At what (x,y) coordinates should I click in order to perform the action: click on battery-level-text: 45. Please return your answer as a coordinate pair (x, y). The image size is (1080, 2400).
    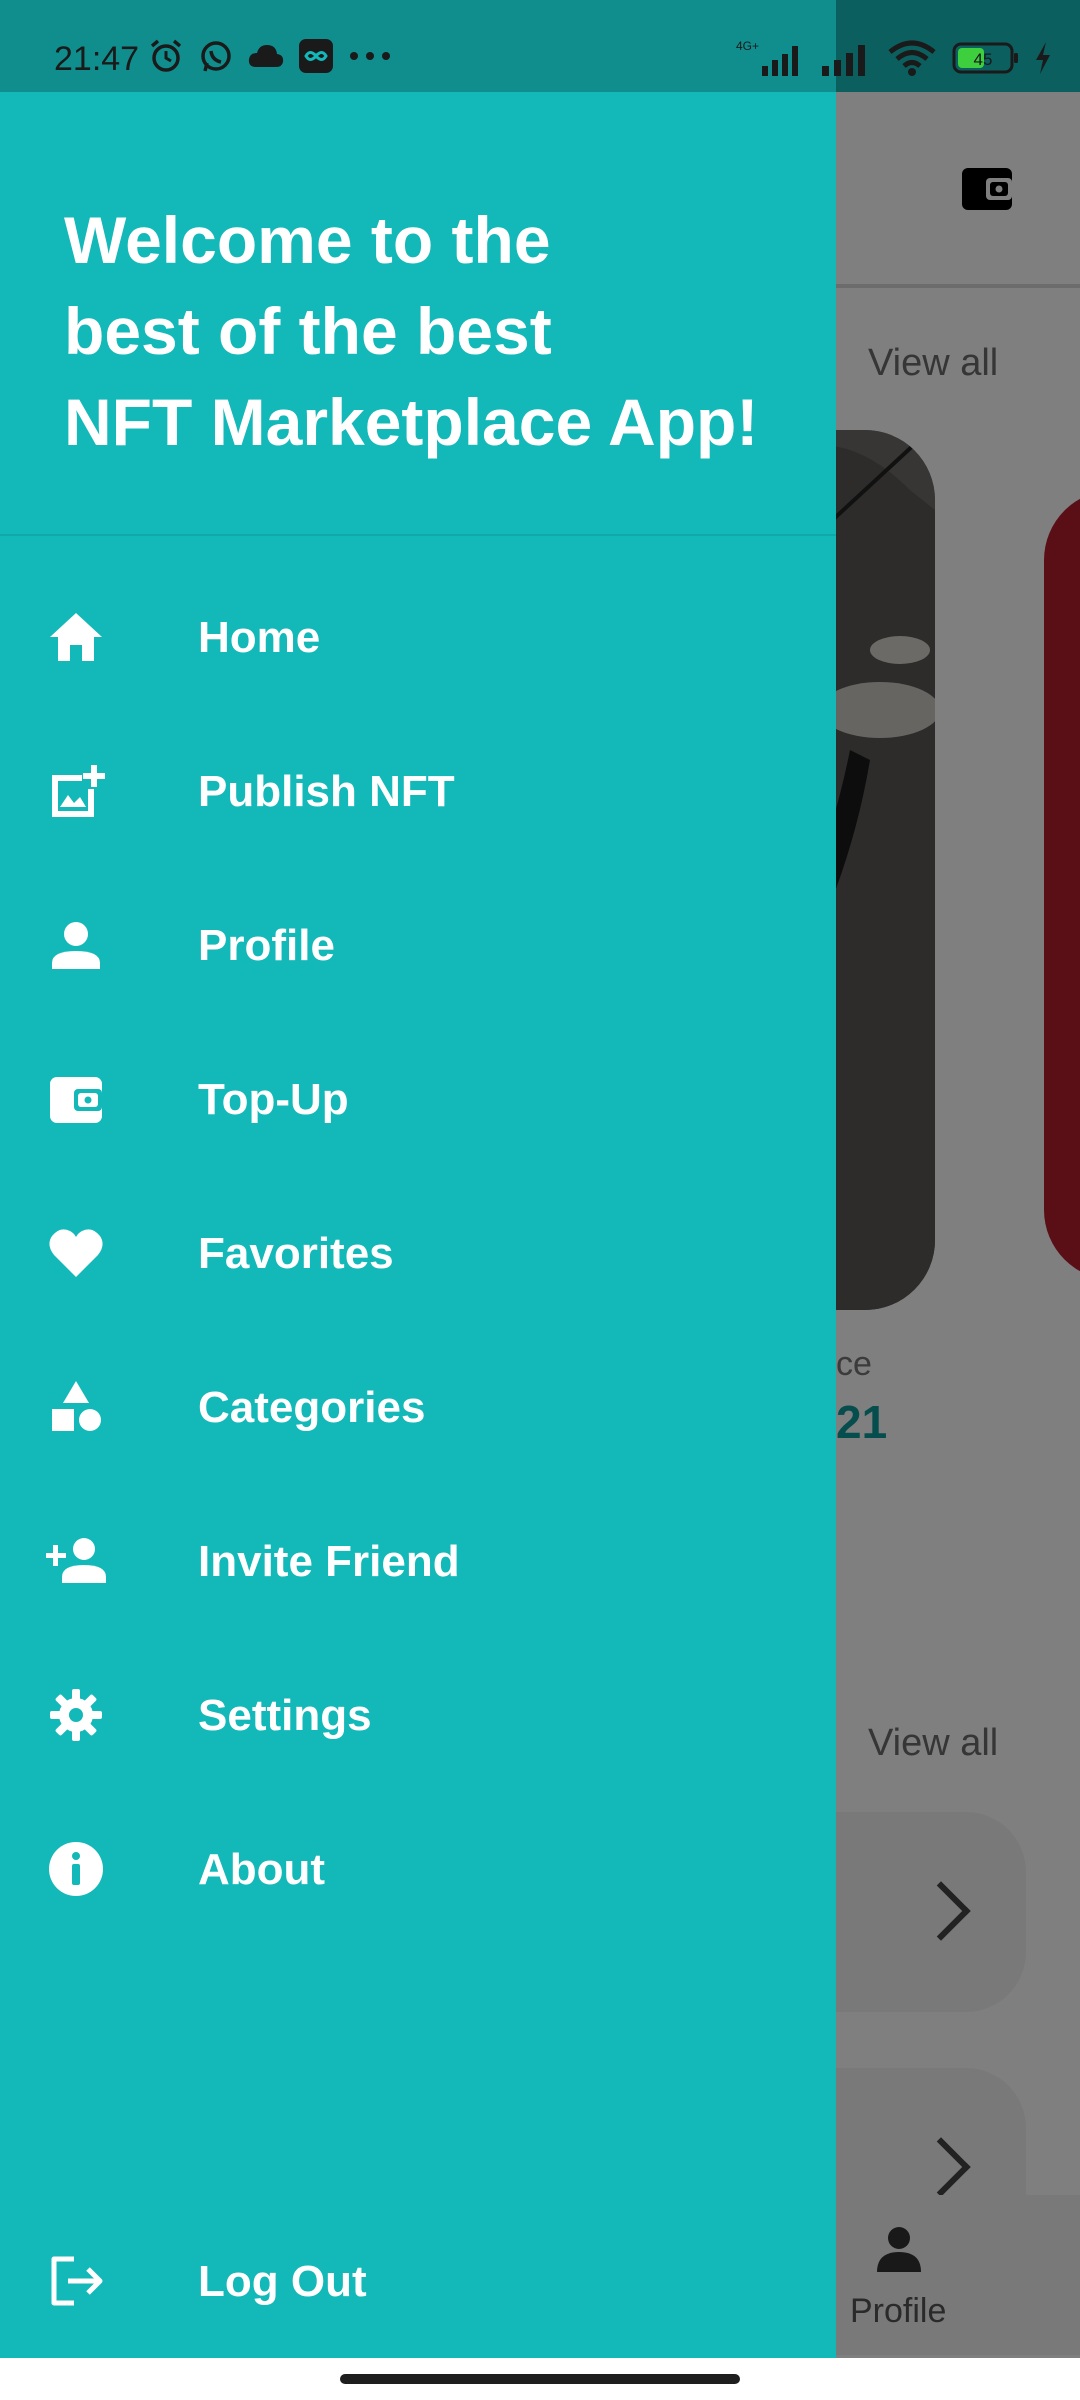
    Looking at the image, I should click on (983, 59).